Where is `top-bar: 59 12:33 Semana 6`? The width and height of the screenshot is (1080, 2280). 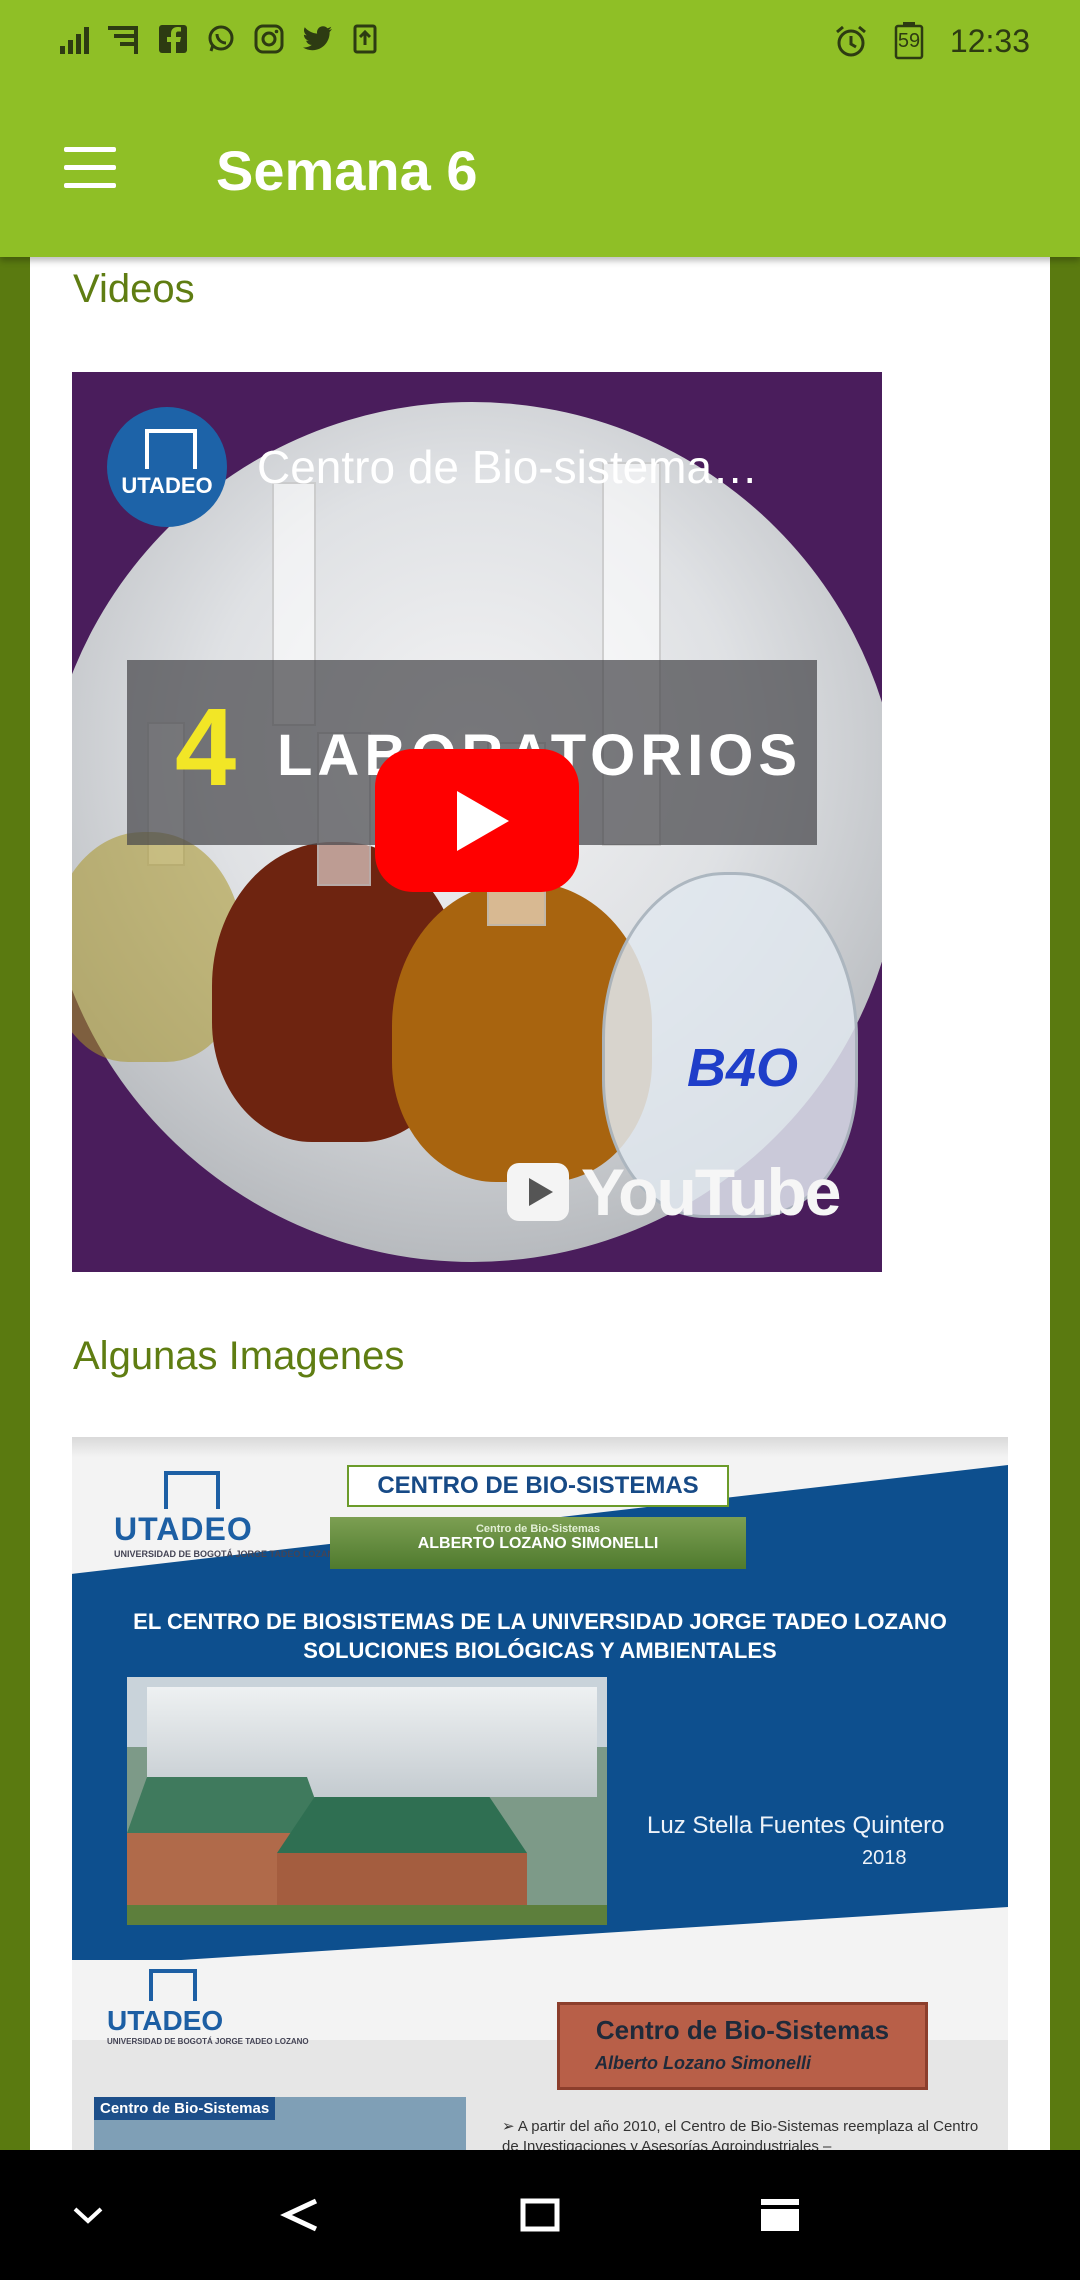 top-bar: 59 12:33 Semana 6 is located at coordinates (540, 128).